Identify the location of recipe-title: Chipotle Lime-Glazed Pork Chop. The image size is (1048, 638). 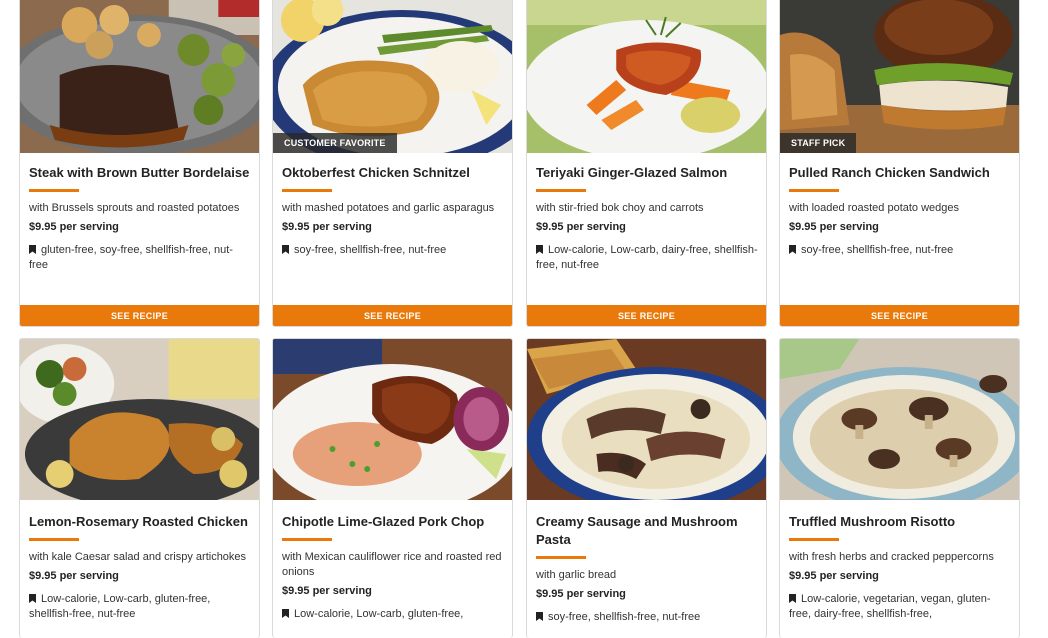
(393, 522).